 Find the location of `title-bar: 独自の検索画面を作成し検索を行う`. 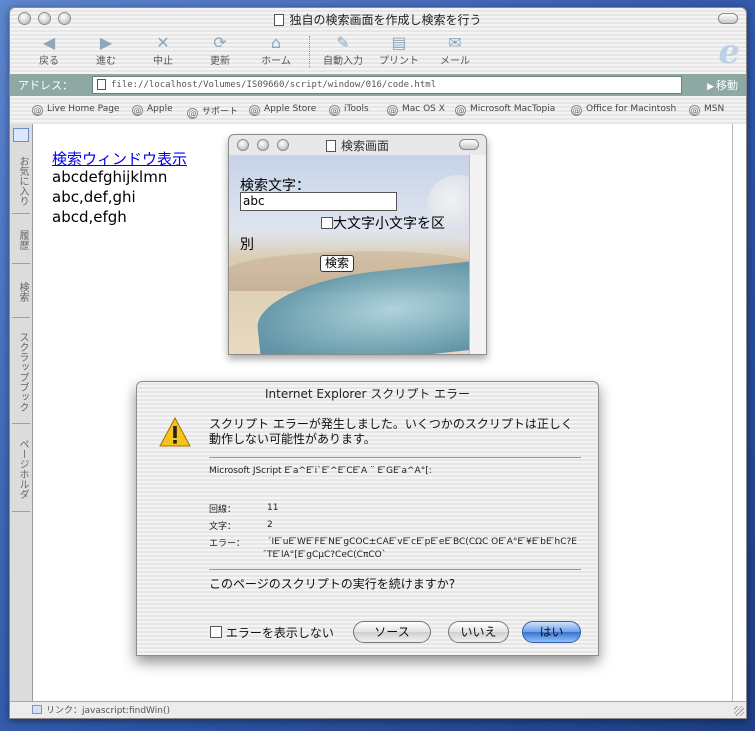

title-bar: 独自の検索画面を作成し検索を行う is located at coordinates (378, 19).